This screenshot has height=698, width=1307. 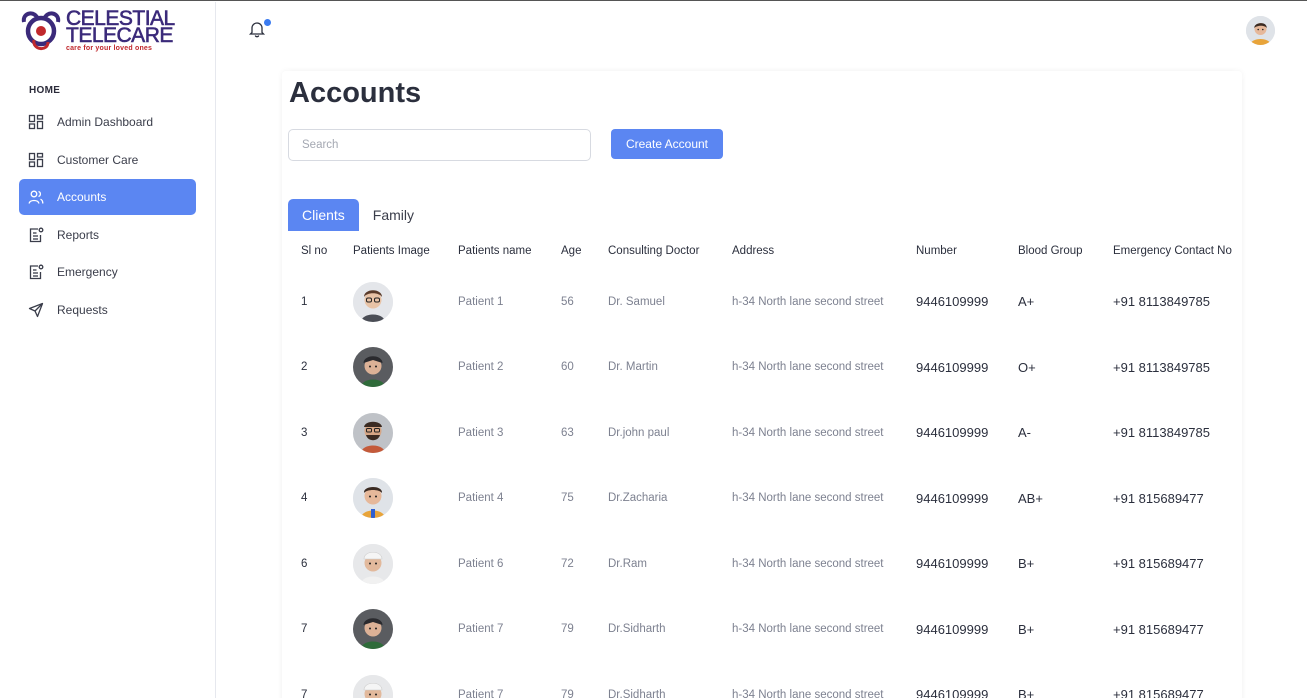 I want to click on create-account-button: Create Account, so click(x=667, y=144).